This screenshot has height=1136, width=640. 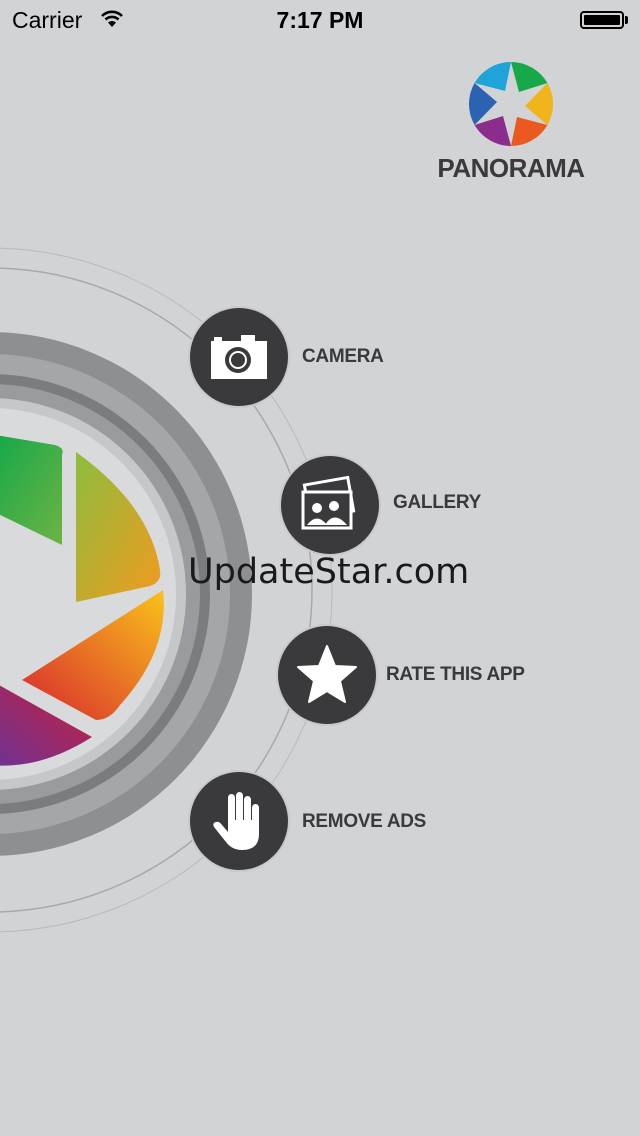 I want to click on gallery-button, so click(x=330, y=505).